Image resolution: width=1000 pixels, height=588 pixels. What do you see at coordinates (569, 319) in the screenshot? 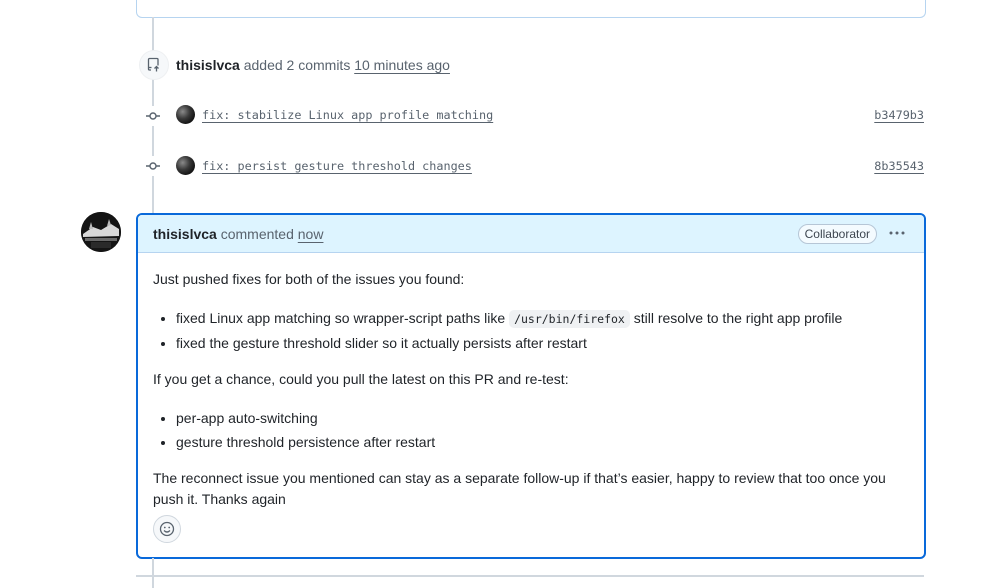
I see `inline-code: /usr/bin/firefox` at bounding box center [569, 319].